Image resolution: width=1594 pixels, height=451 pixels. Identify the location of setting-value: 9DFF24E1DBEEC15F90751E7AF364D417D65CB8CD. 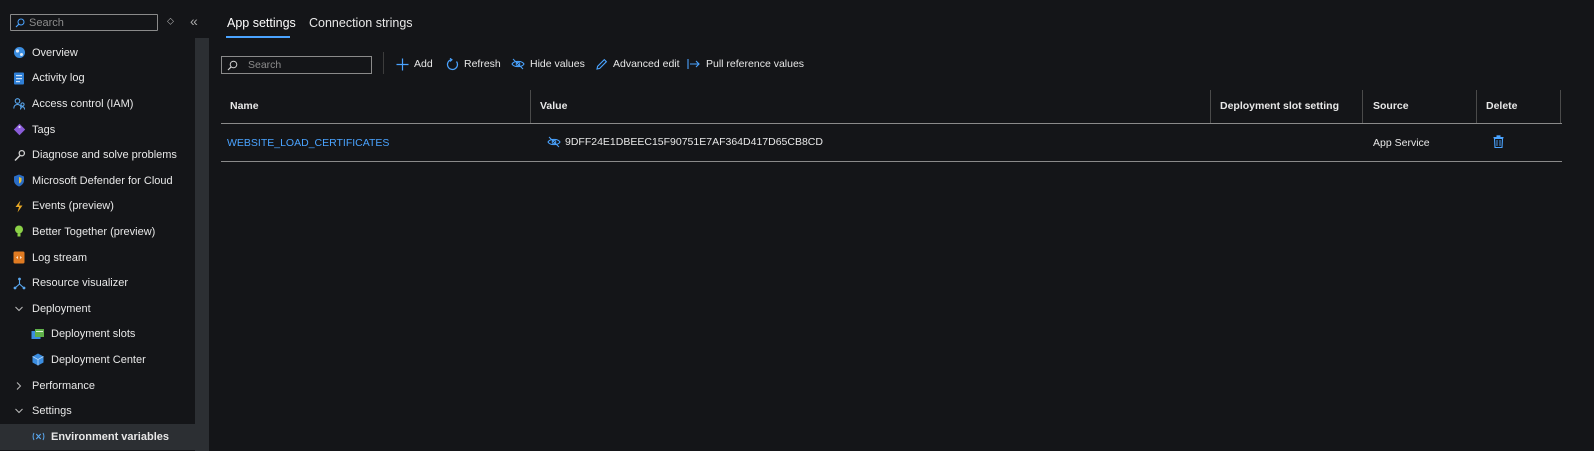
(694, 142).